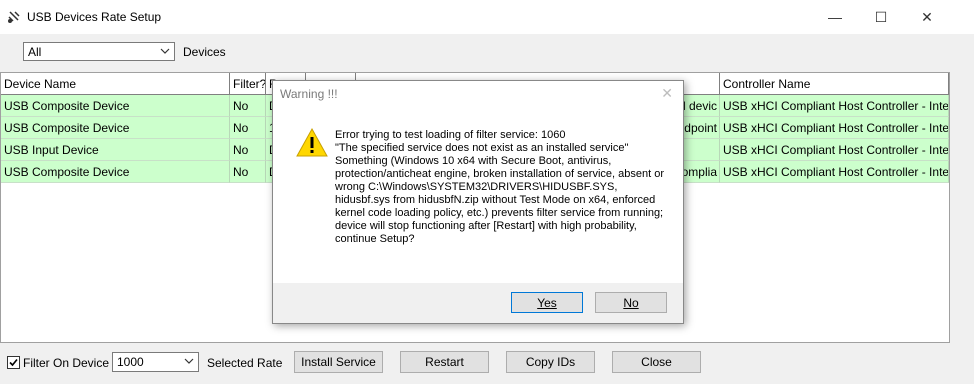 This screenshot has width=974, height=384. Describe the element at coordinates (487, 17) in the screenshot. I see `title-bar: USB Devices Rate Setup — ☐ ✕` at that location.